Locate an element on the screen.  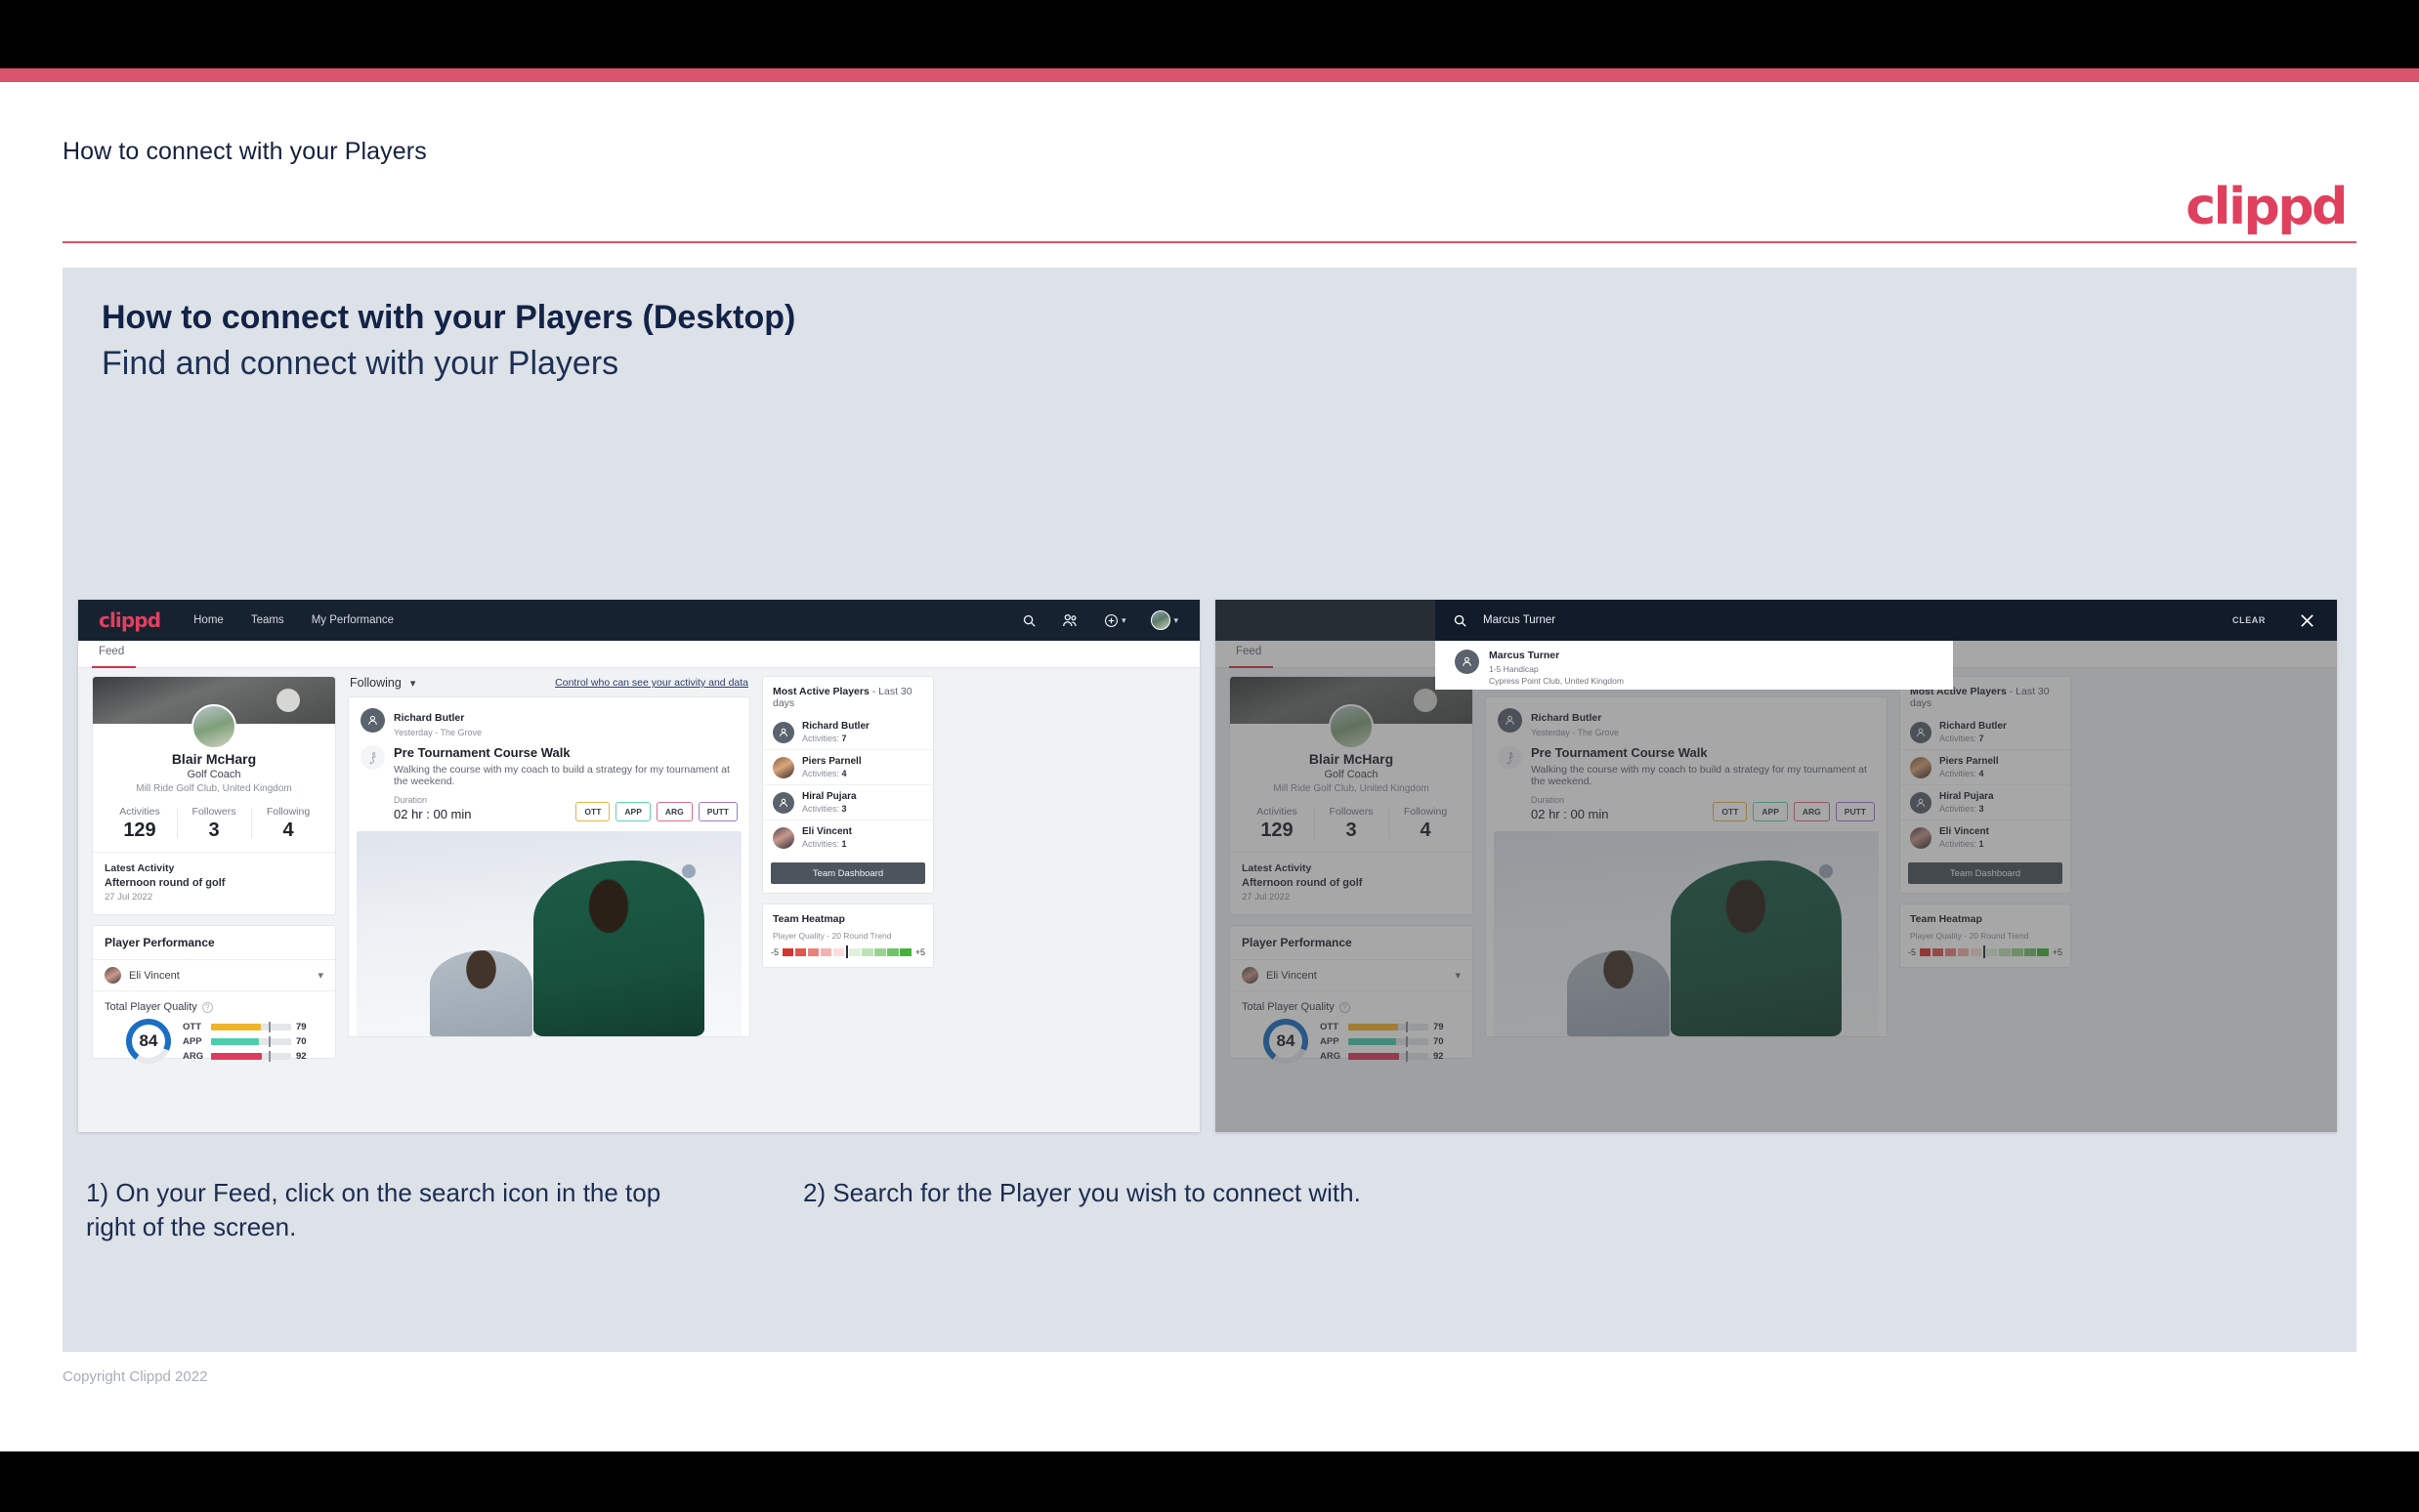
post-footer: Duration 02 hr : 00 min OTT APP ARG PUTT is located at coordinates (1686, 809).